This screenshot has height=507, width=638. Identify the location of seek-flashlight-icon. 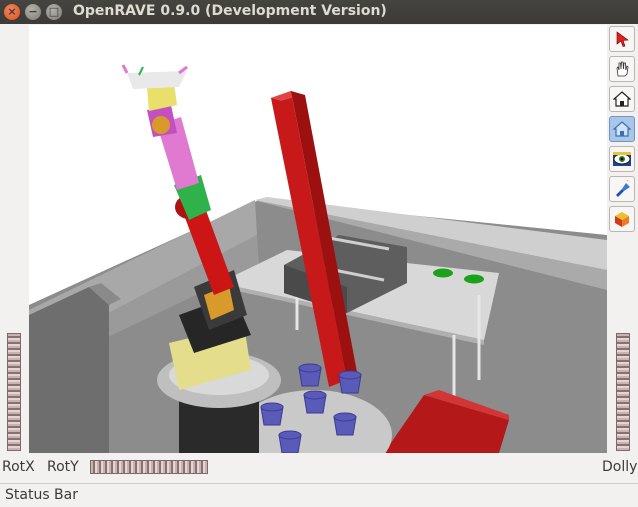
(622, 189).